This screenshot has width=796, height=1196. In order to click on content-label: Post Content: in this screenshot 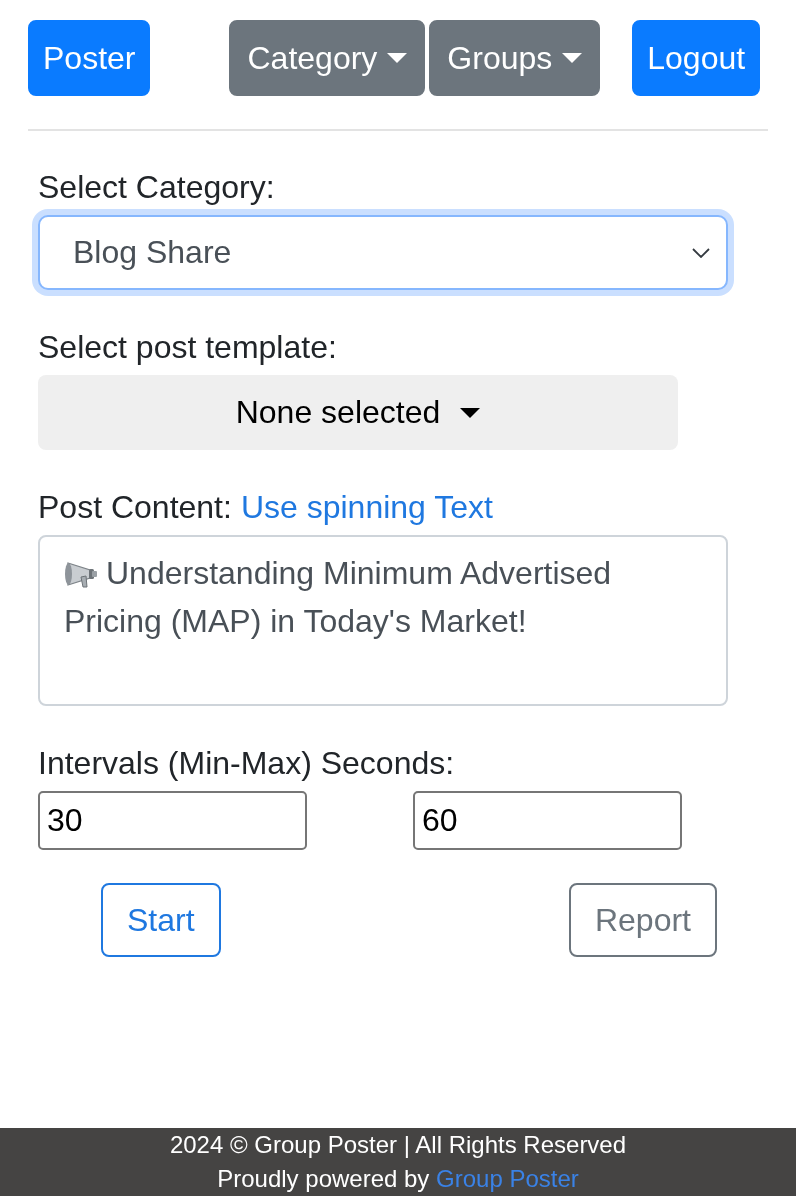, I will do `click(135, 507)`.